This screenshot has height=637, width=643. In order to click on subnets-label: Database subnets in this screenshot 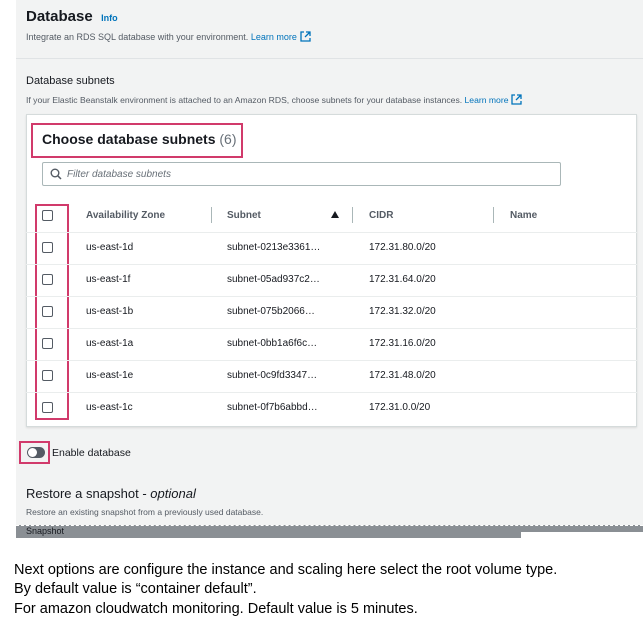, I will do `click(70, 81)`.